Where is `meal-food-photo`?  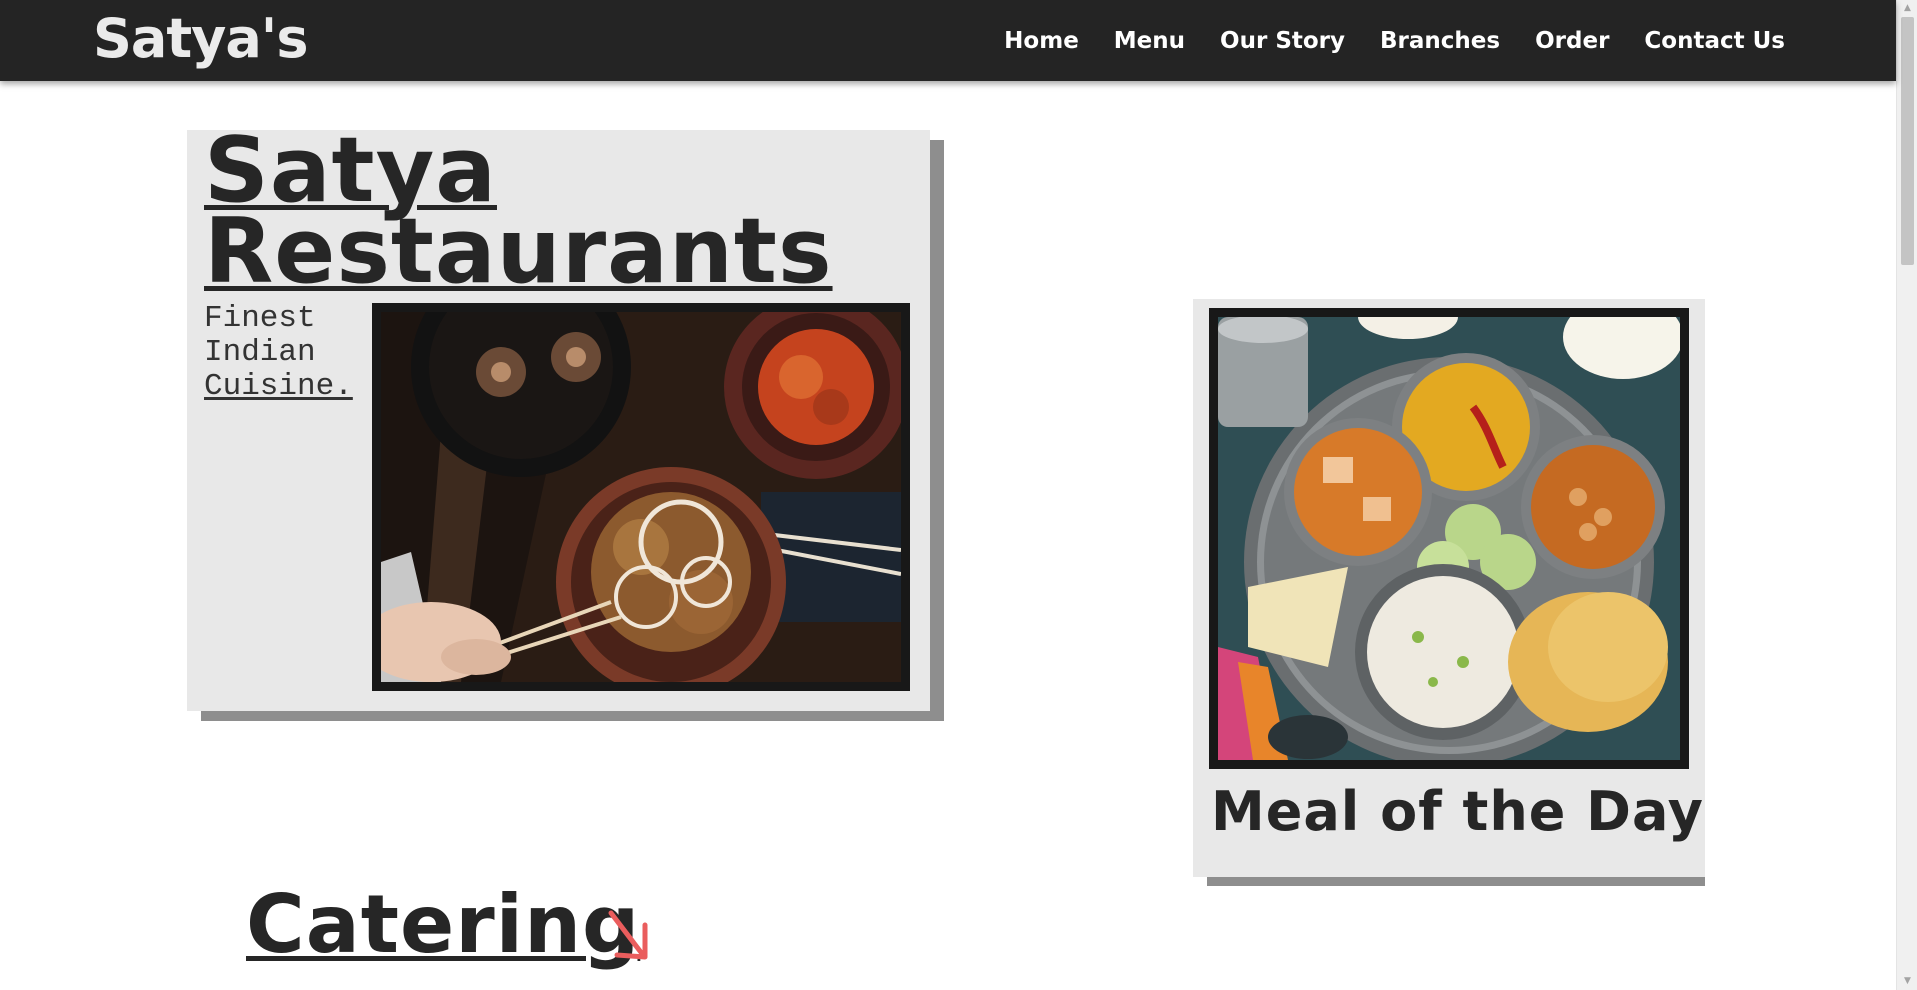 meal-food-photo is located at coordinates (1449, 538).